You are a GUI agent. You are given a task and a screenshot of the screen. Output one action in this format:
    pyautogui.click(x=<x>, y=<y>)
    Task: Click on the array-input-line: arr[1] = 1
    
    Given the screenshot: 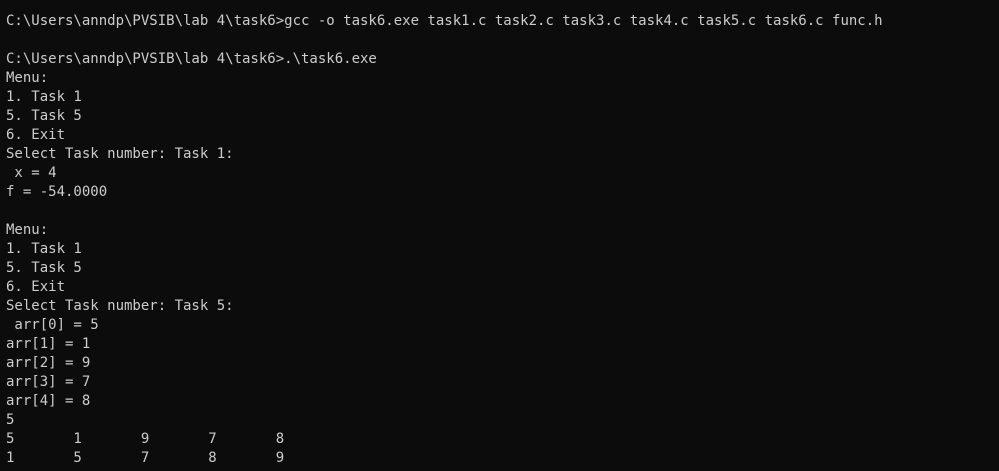 What is the action you would take?
    pyautogui.click(x=48, y=344)
    